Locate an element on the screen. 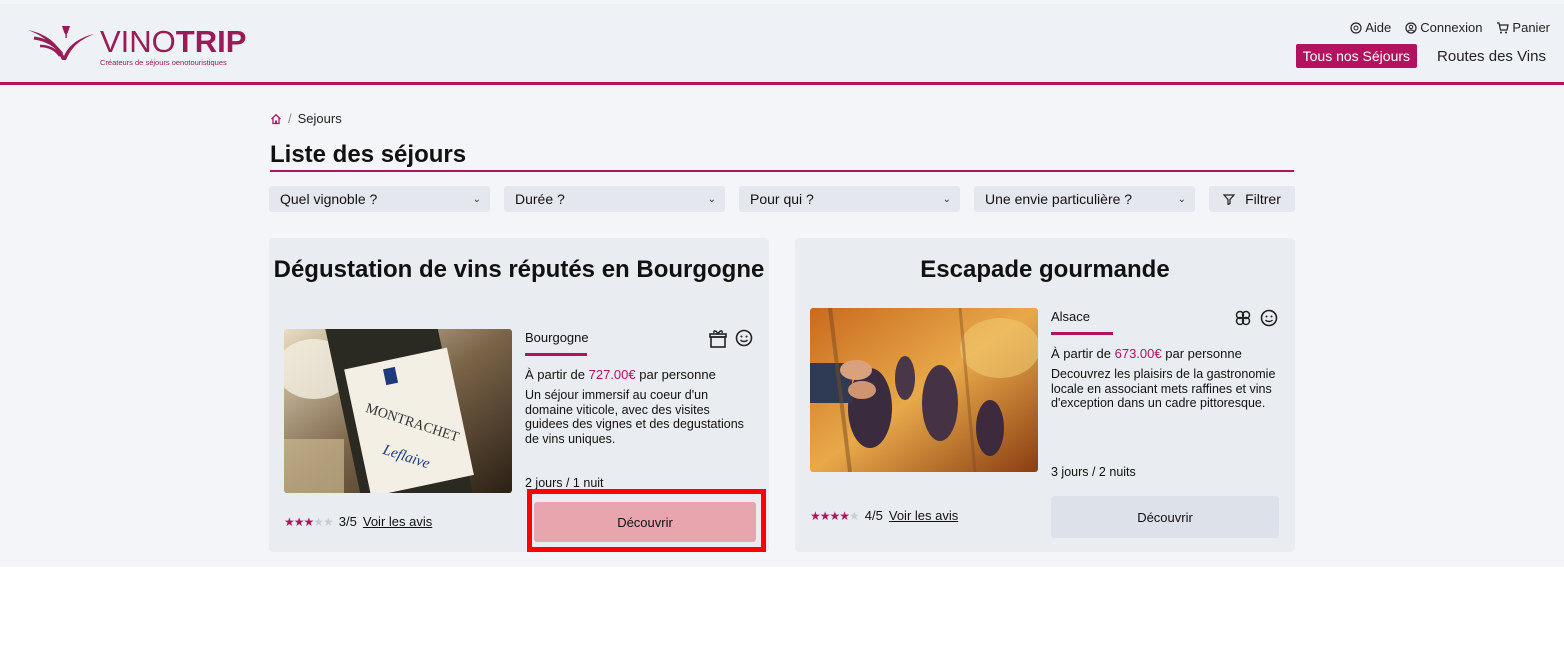 The width and height of the screenshot is (1564, 648). card-duration: 3 jours / 2 nuits is located at coordinates (1093, 472).